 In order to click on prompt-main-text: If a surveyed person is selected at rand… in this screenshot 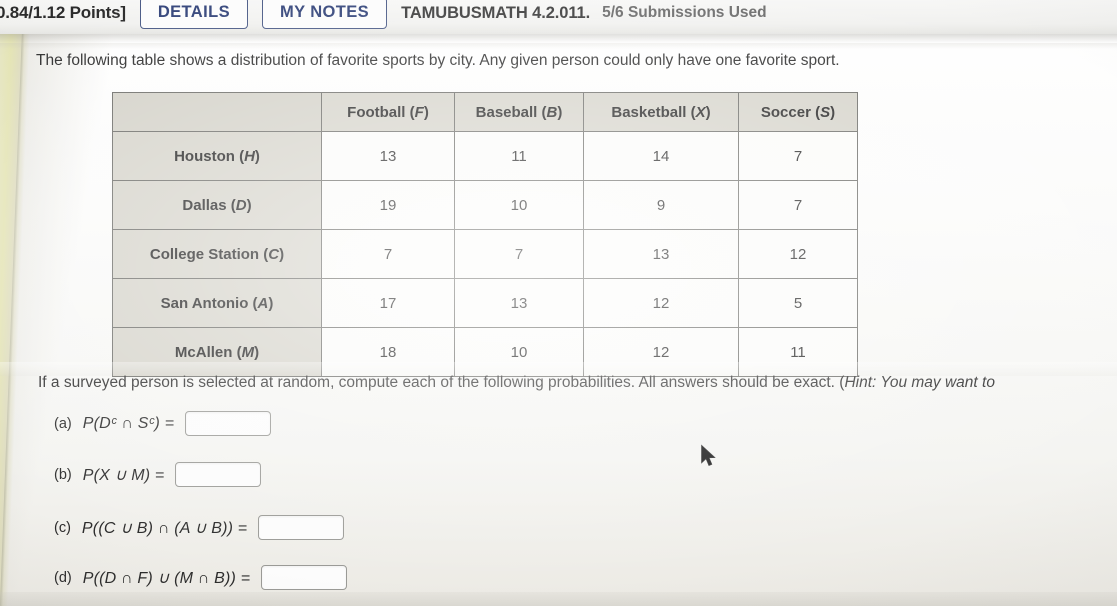, I will do `click(441, 382)`.